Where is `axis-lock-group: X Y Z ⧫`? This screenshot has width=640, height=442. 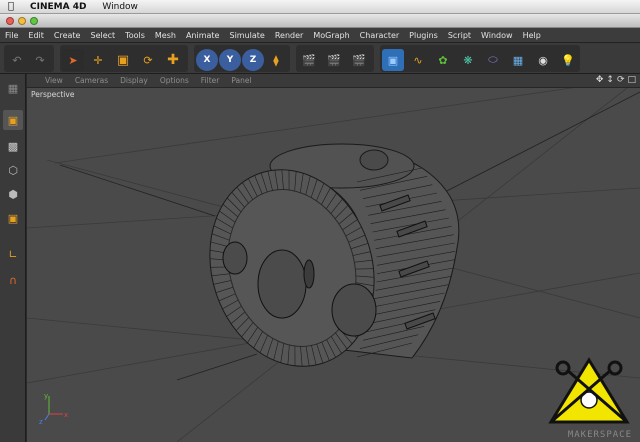
axis-lock-group: X Y Z ⧫ is located at coordinates (242, 58).